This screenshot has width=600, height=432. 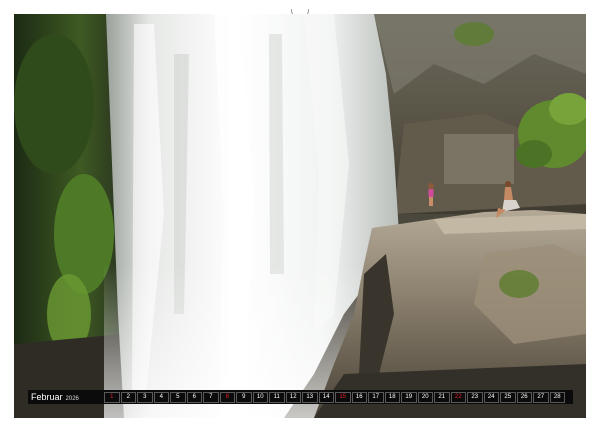 I want to click on day-cell: 18, so click(x=392, y=397).